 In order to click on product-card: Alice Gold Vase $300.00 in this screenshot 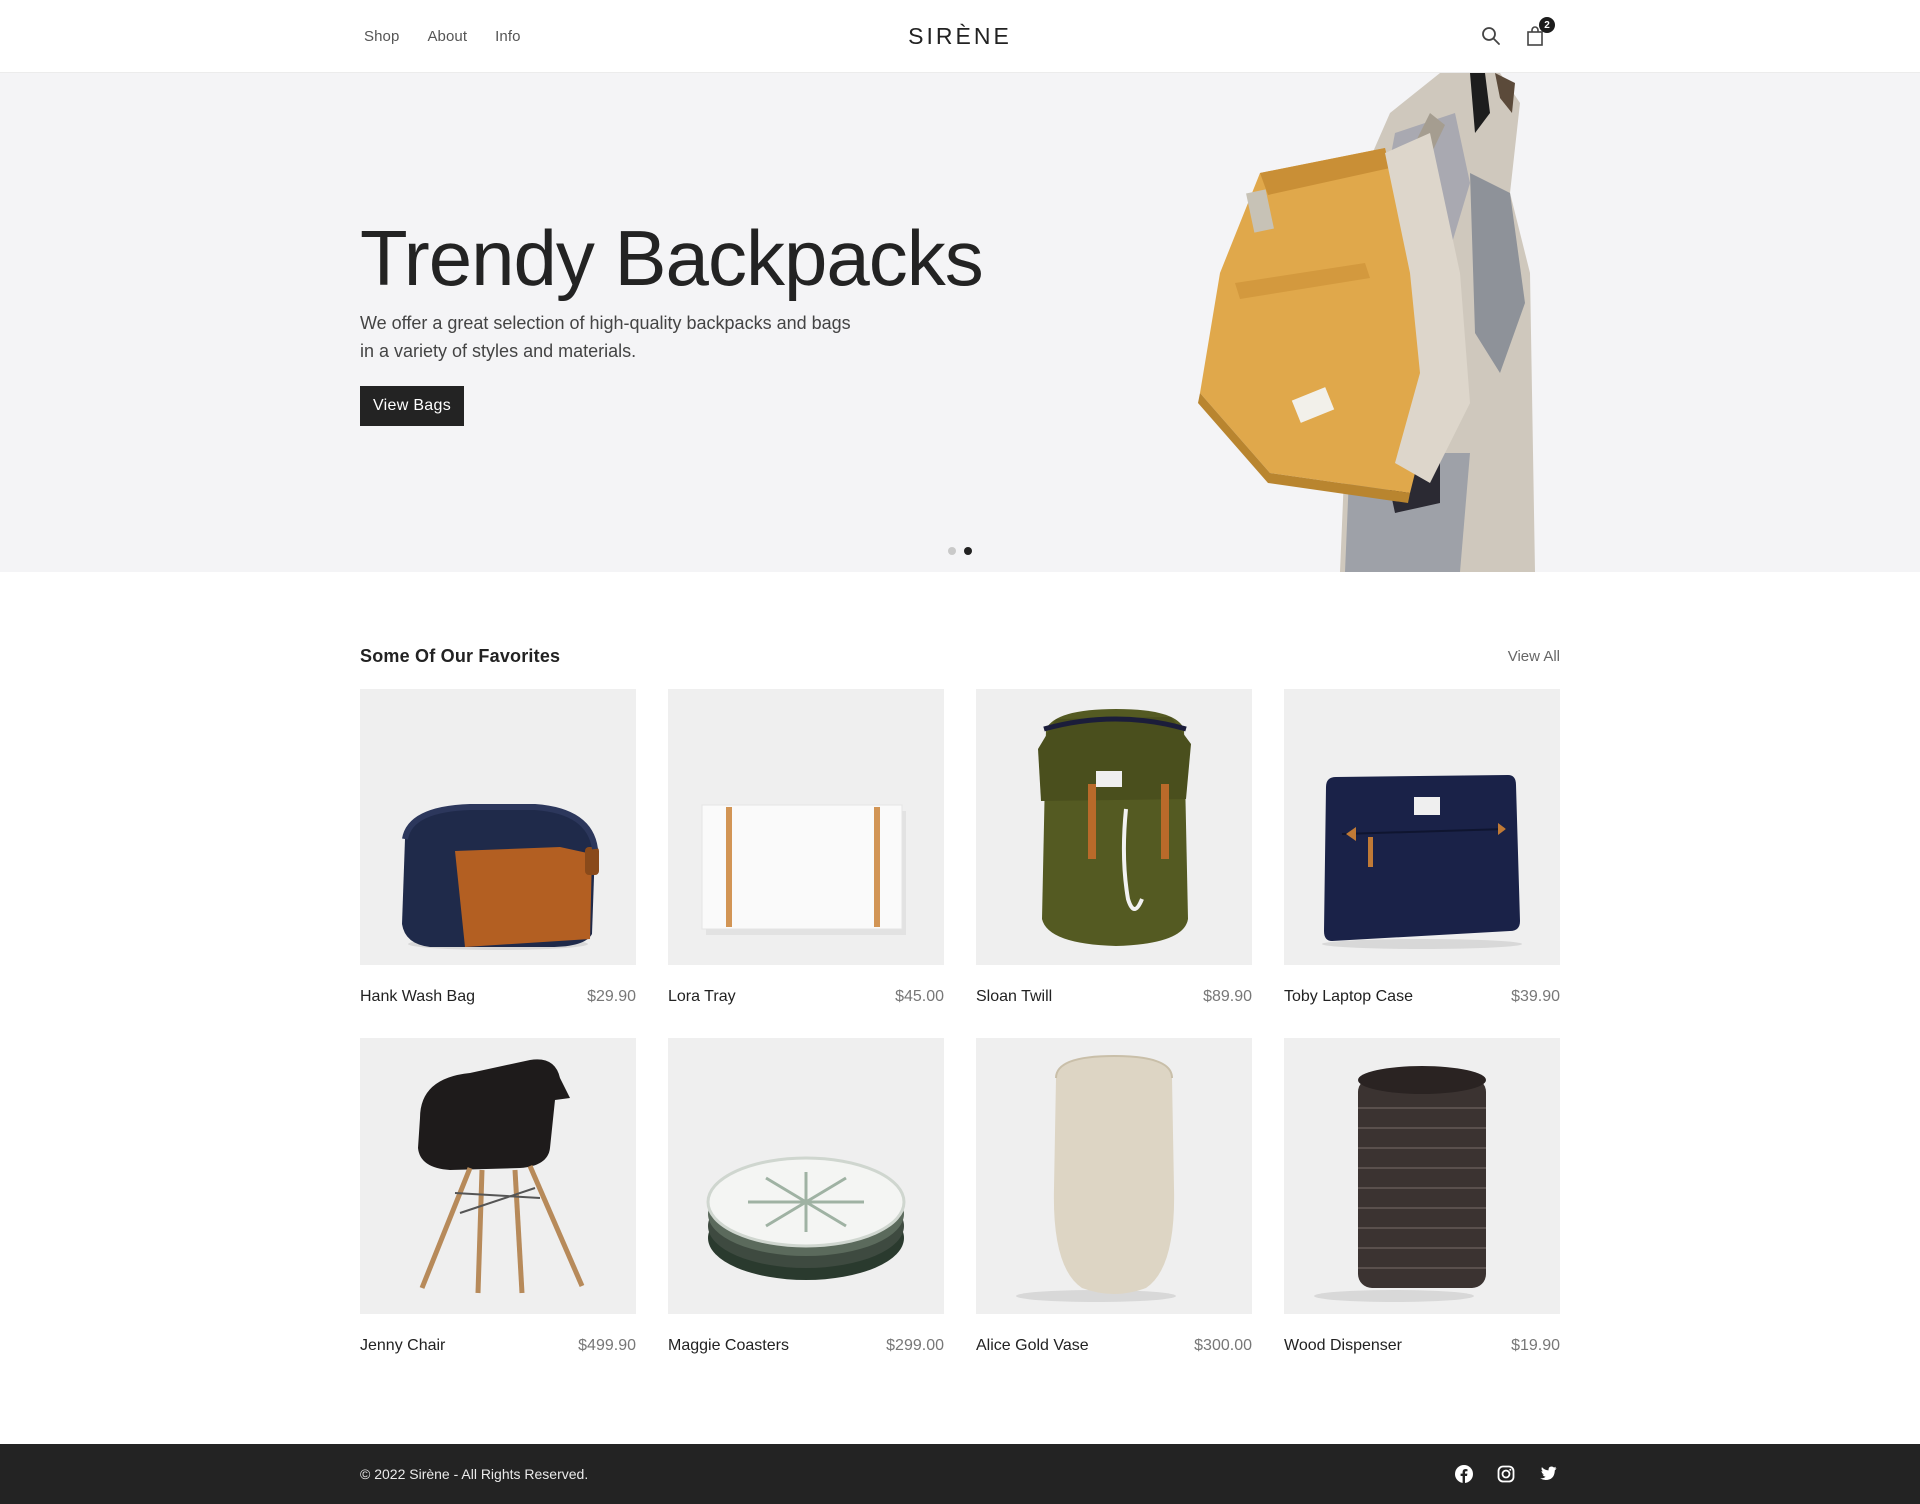, I will do `click(1114, 1196)`.